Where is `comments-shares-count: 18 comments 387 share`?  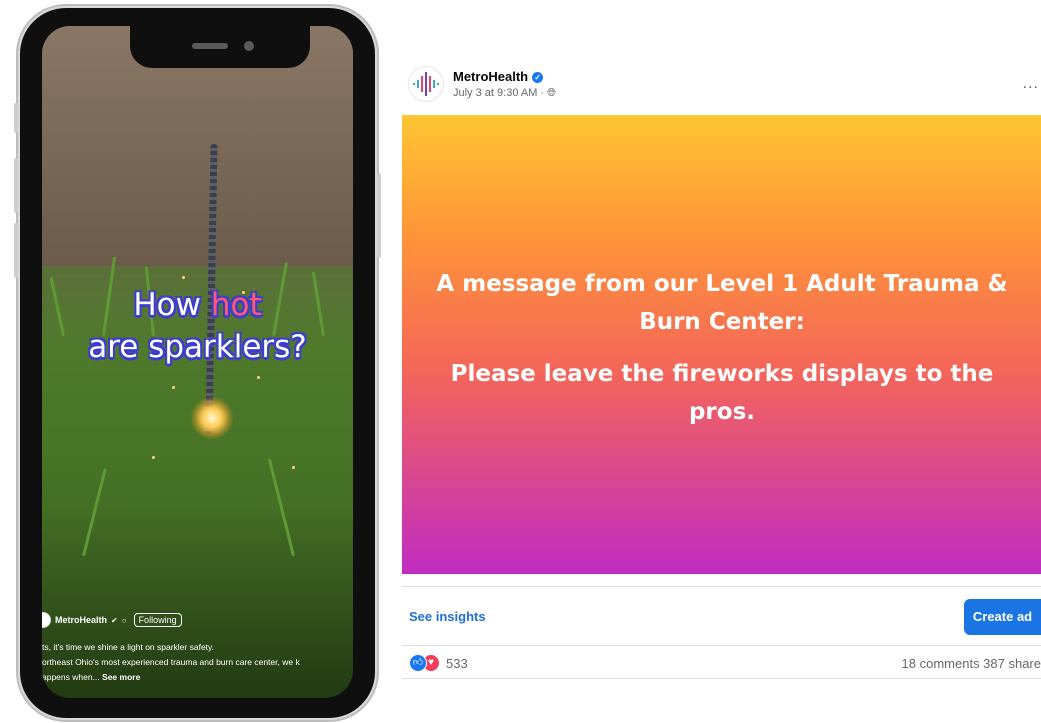 comments-shares-count: 18 comments 387 share is located at coordinates (971, 663).